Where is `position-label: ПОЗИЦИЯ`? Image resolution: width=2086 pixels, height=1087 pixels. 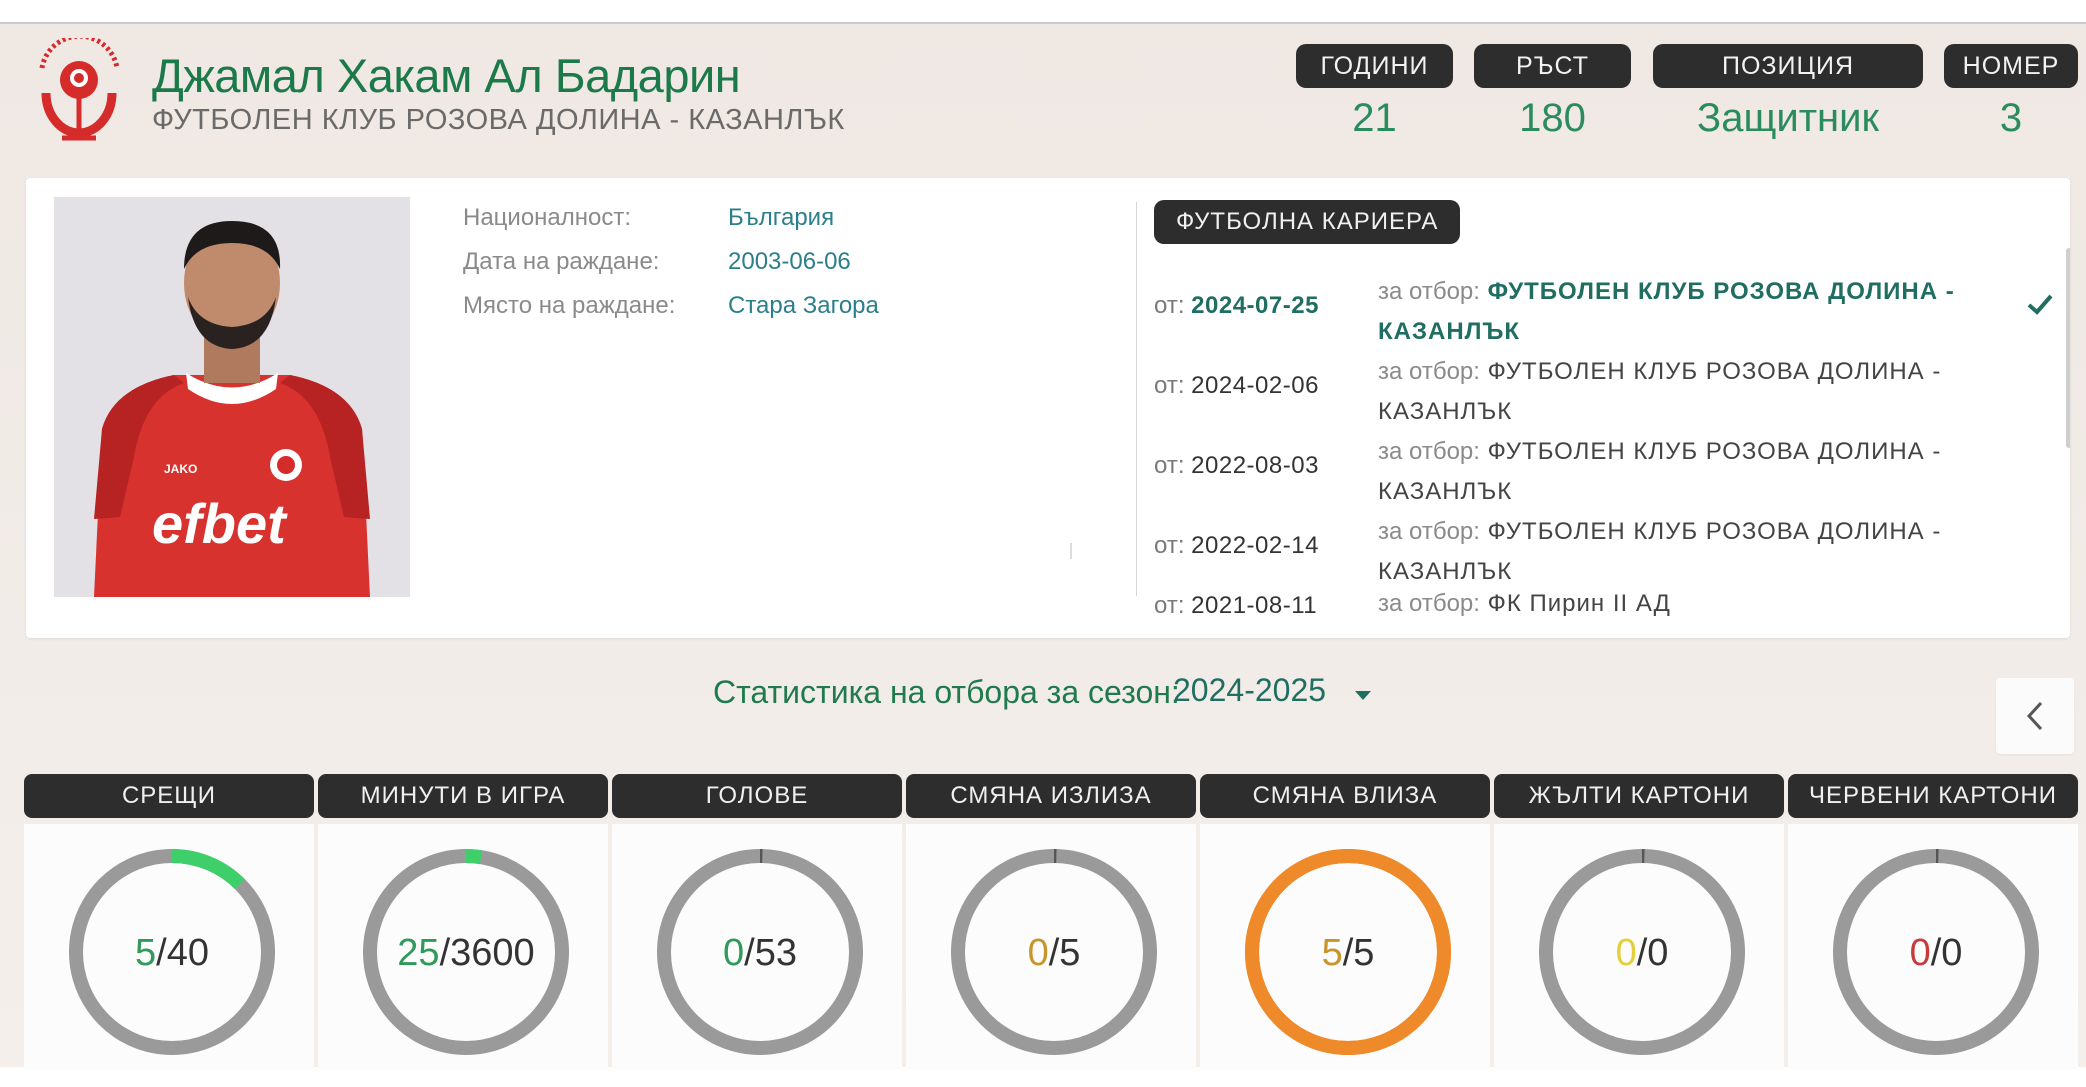
position-label: ПОЗИЦИЯ is located at coordinates (1788, 66).